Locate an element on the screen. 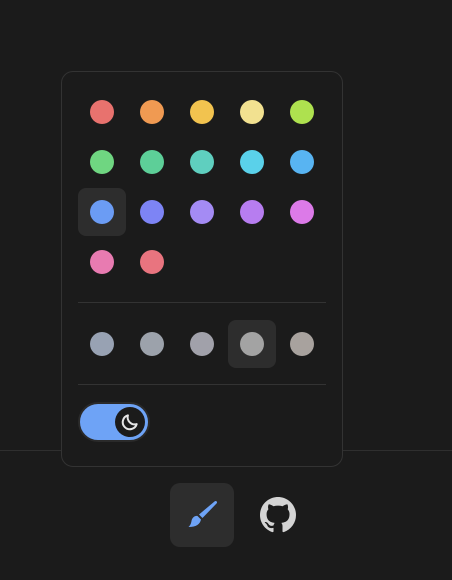 The height and width of the screenshot is (580, 452). swatch-dot-rose is located at coordinates (152, 262).